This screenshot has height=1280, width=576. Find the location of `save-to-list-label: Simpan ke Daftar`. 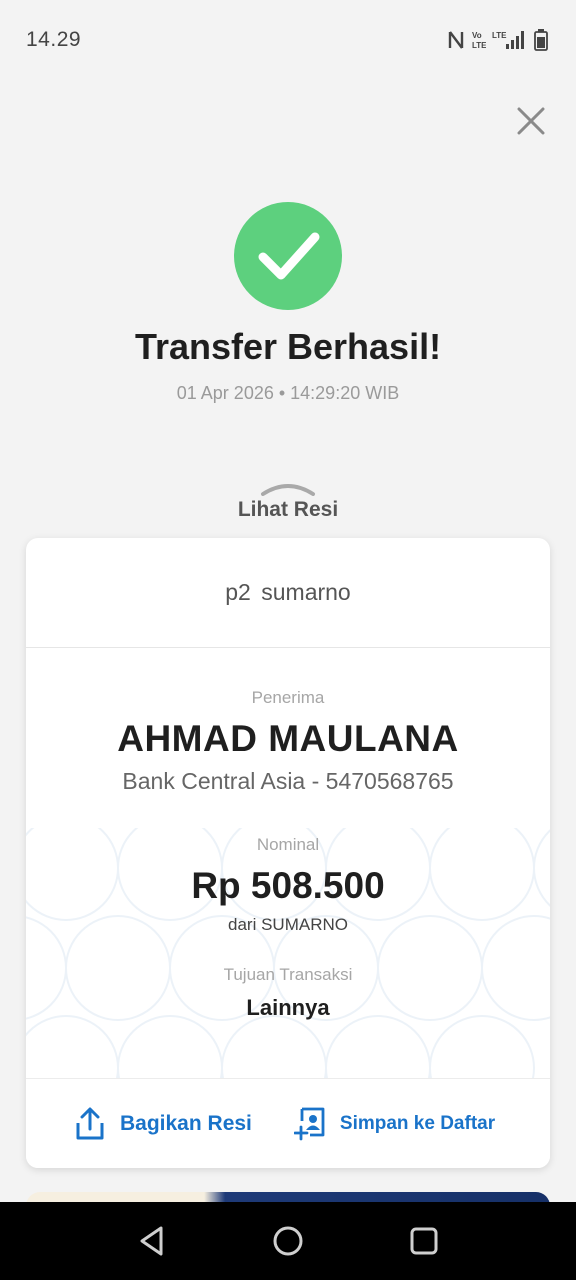

save-to-list-label: Simpan ke Daftar is located at coordinates (417, 1123).